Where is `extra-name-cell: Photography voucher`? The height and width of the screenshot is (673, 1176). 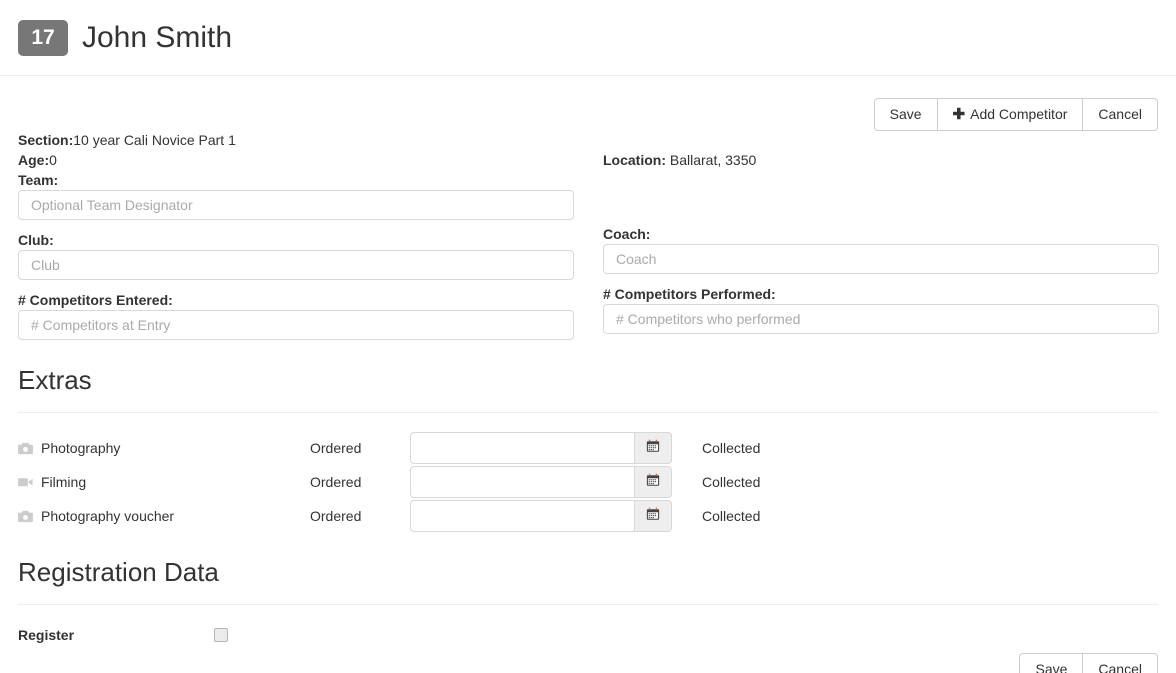
extra-name-cell: Photography voucher is located at coordinates (164, 516).